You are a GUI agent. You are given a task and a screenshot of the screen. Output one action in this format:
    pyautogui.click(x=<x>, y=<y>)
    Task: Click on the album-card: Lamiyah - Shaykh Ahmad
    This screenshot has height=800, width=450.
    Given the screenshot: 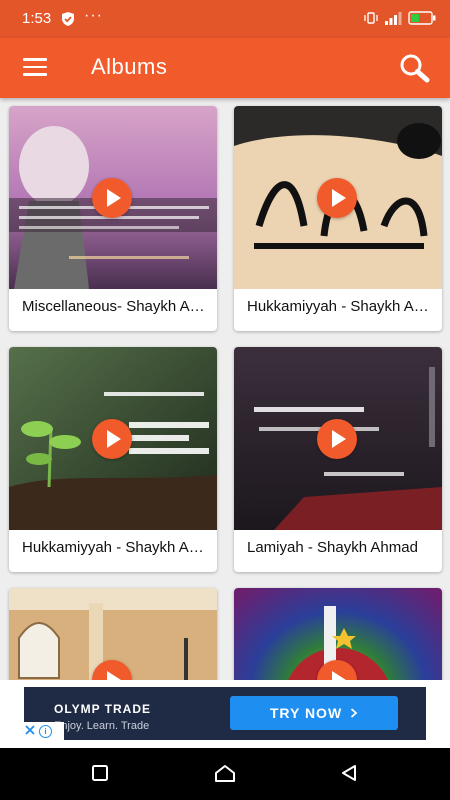 What is the action you would take?
    pyautogui.click(x=338, y=459)
    